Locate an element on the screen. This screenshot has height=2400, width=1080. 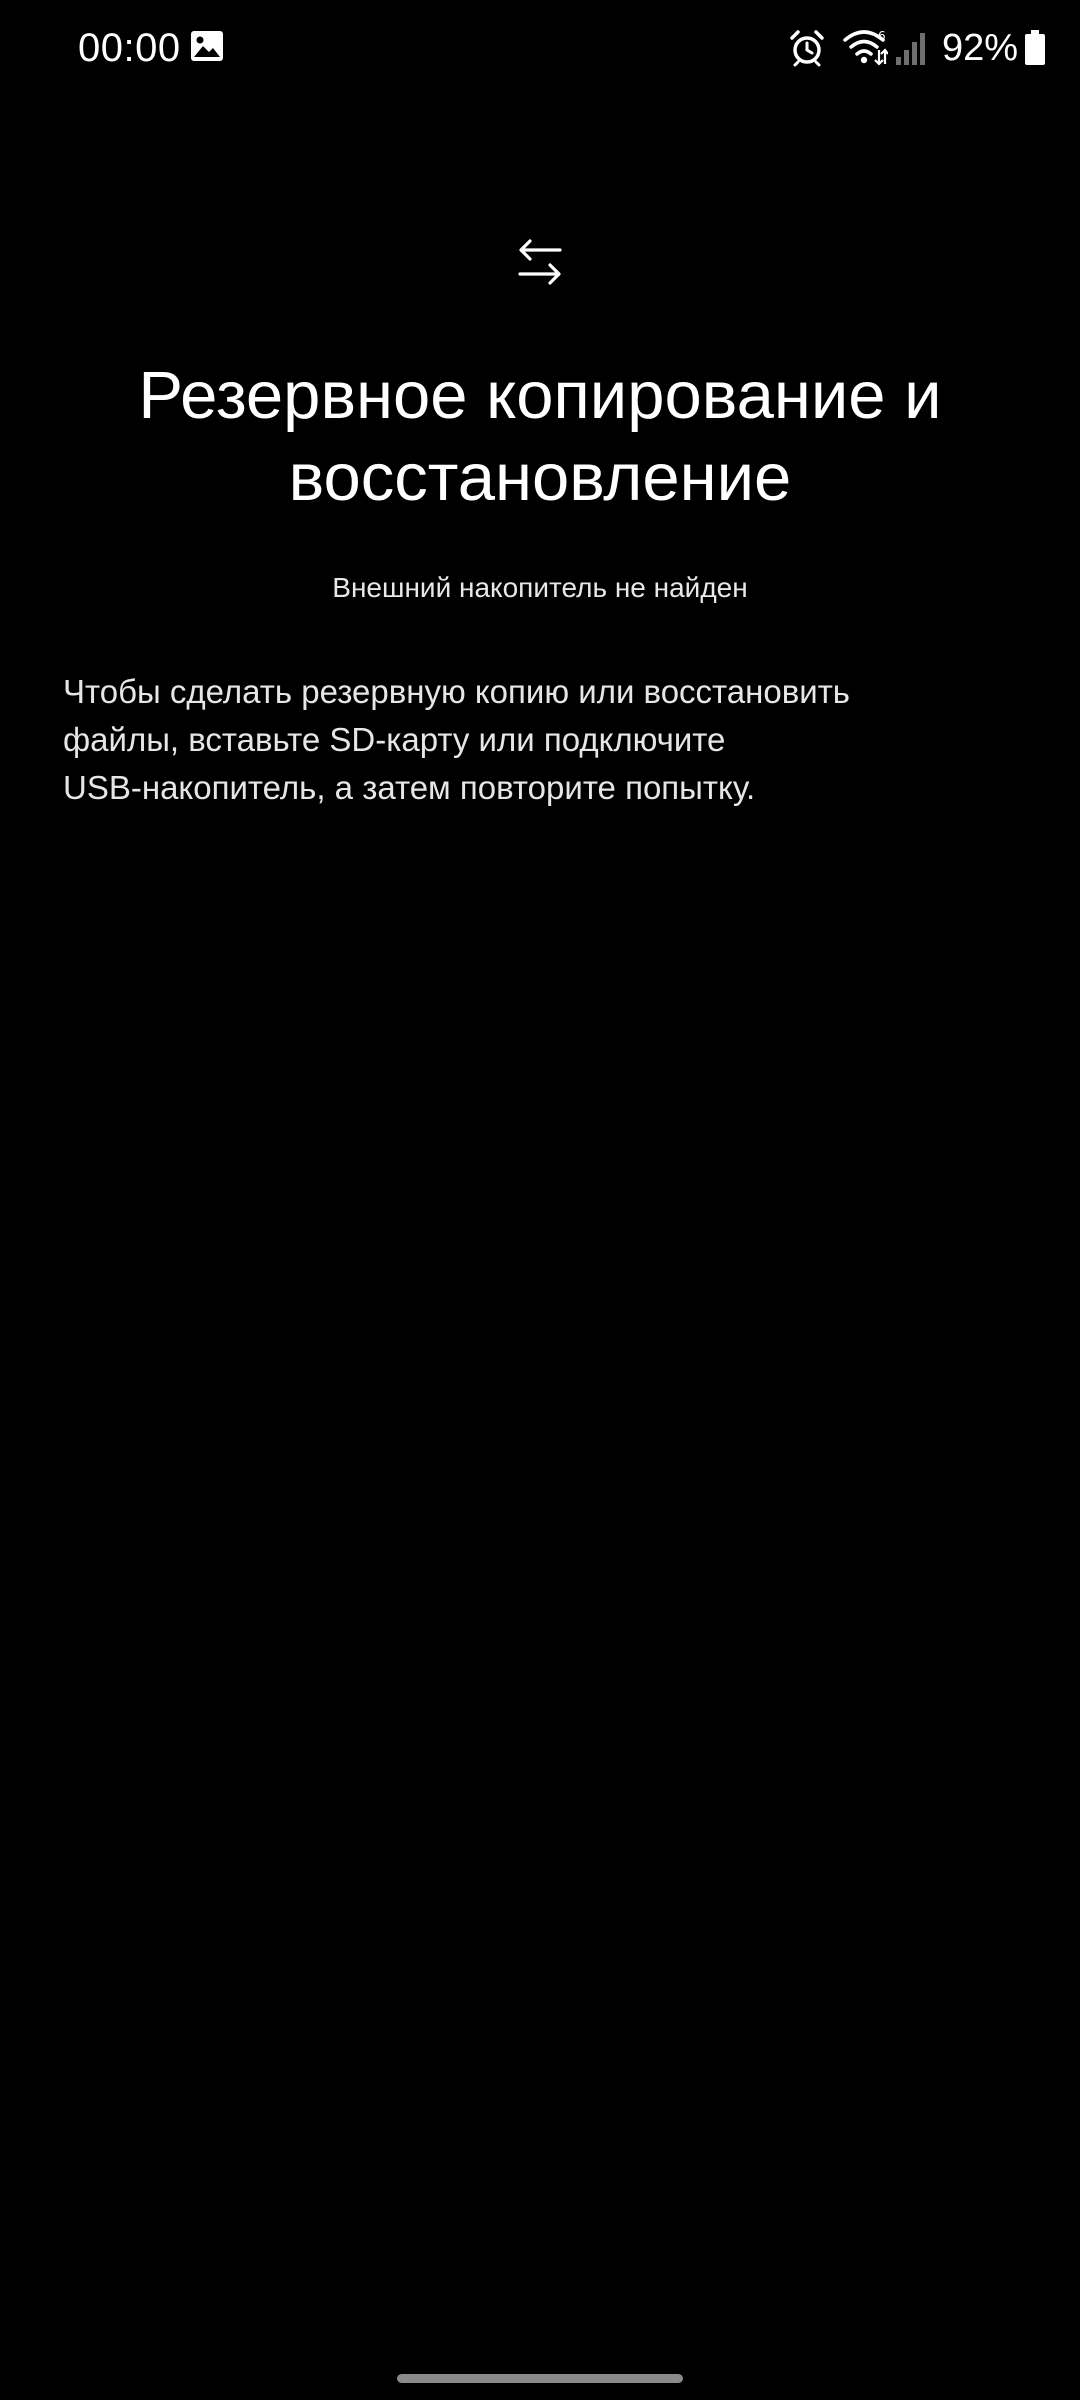
page-title: Резервное копирование и восстановление is located at coordinates (540, 436).